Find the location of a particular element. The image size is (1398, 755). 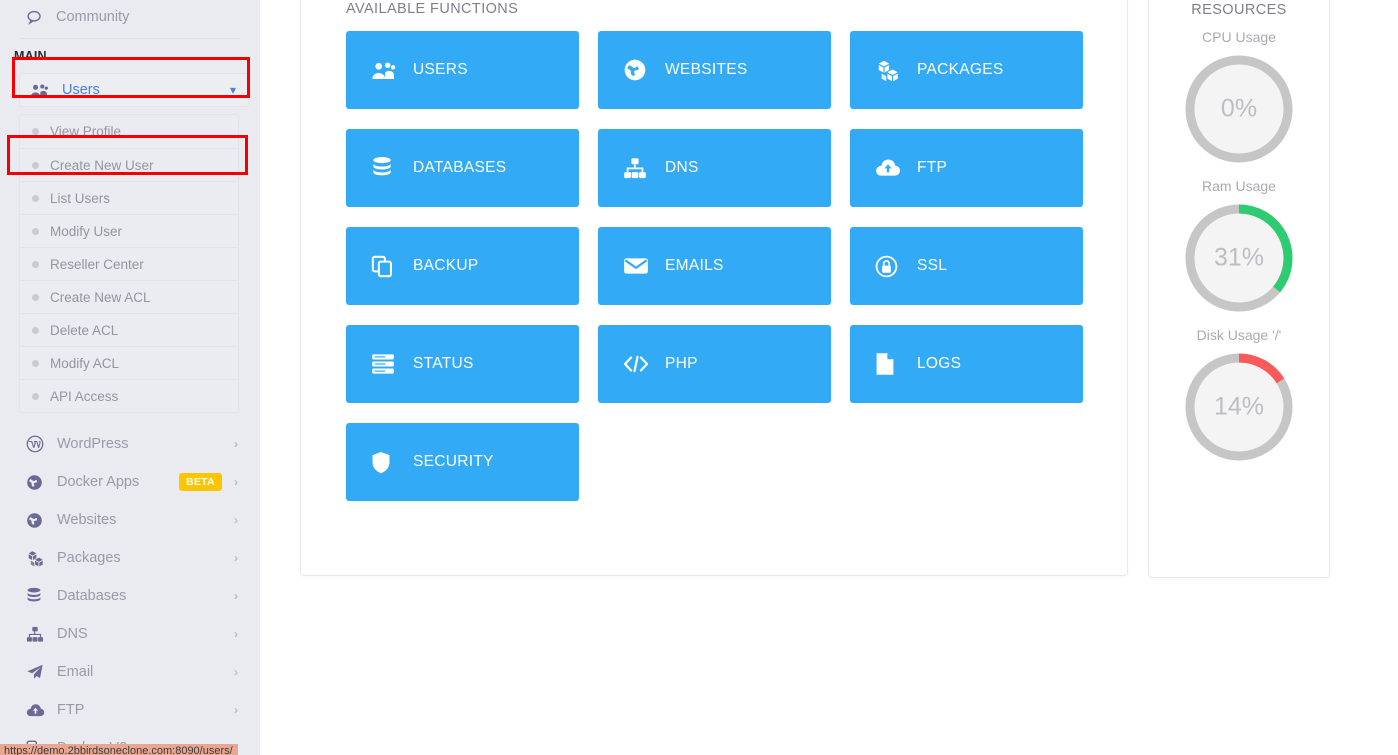

tile-label: WEBSITES is located at coordinates (706, 69).